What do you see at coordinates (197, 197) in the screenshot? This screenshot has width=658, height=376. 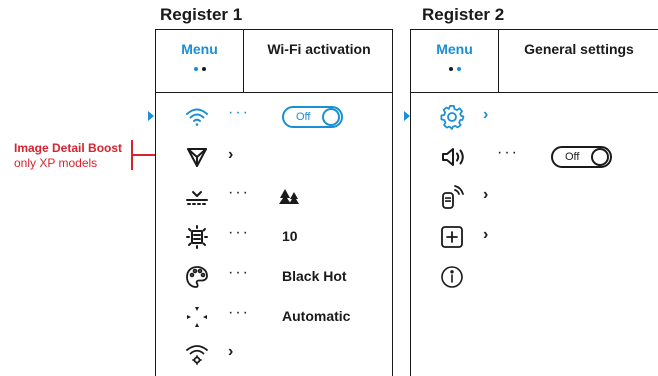 I see `scene-mode-icon` at bounding box center [197, 197].